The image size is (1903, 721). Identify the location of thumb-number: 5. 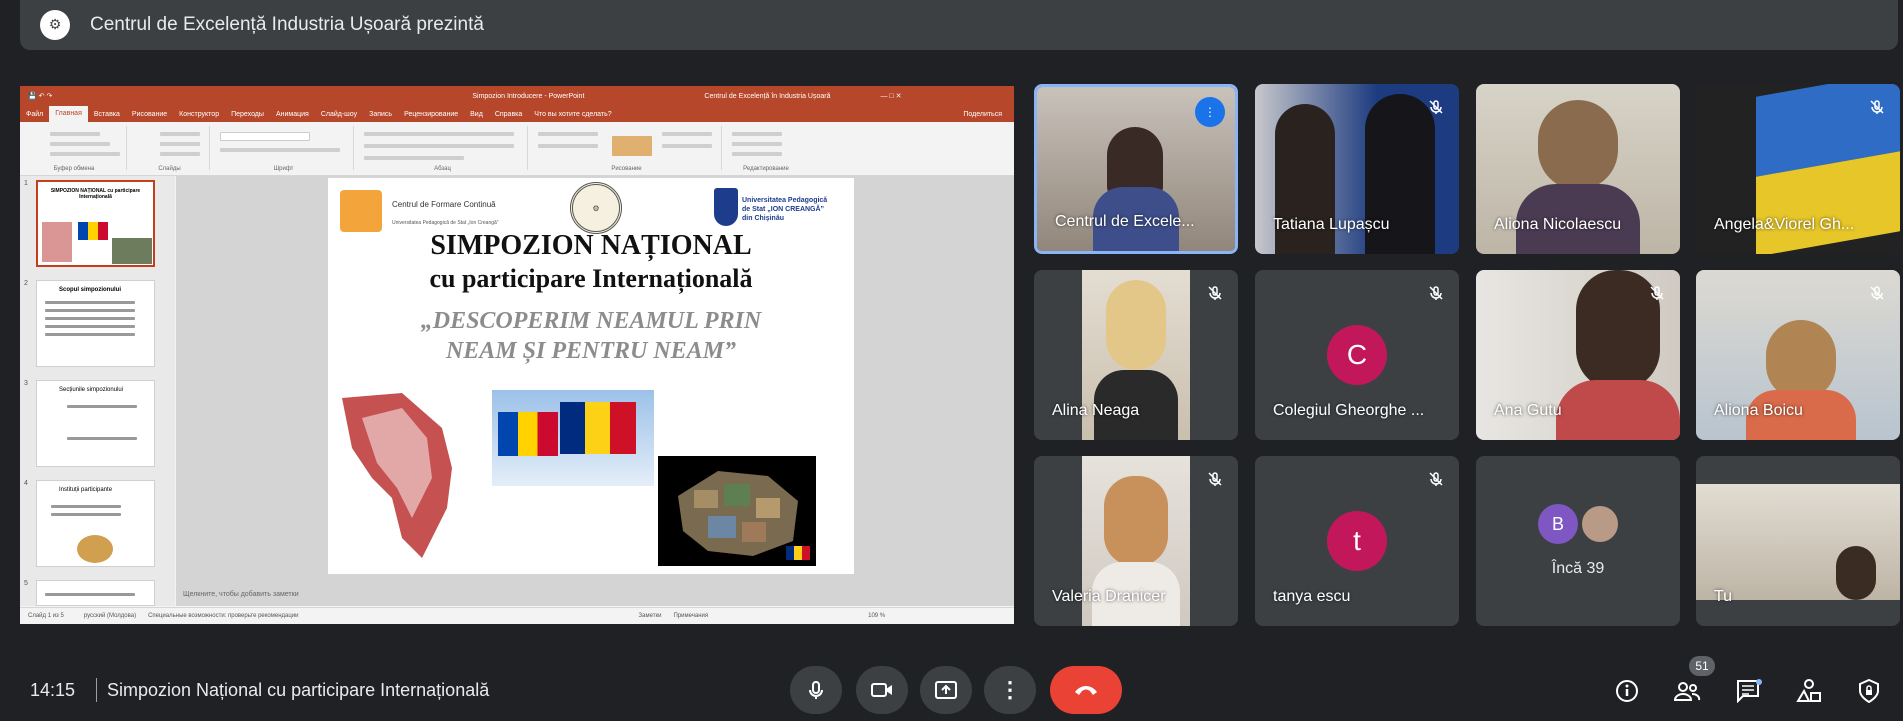
(26, 583).